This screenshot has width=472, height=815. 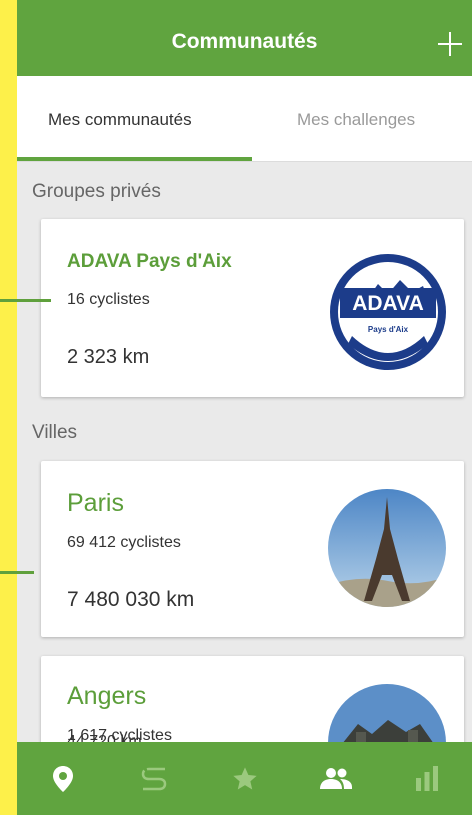 What do you see at coordinates (244, 119) in the screenshot?
I see `tab-bar: Mes communautés Mes challenges` at bounding box center [244, 119].